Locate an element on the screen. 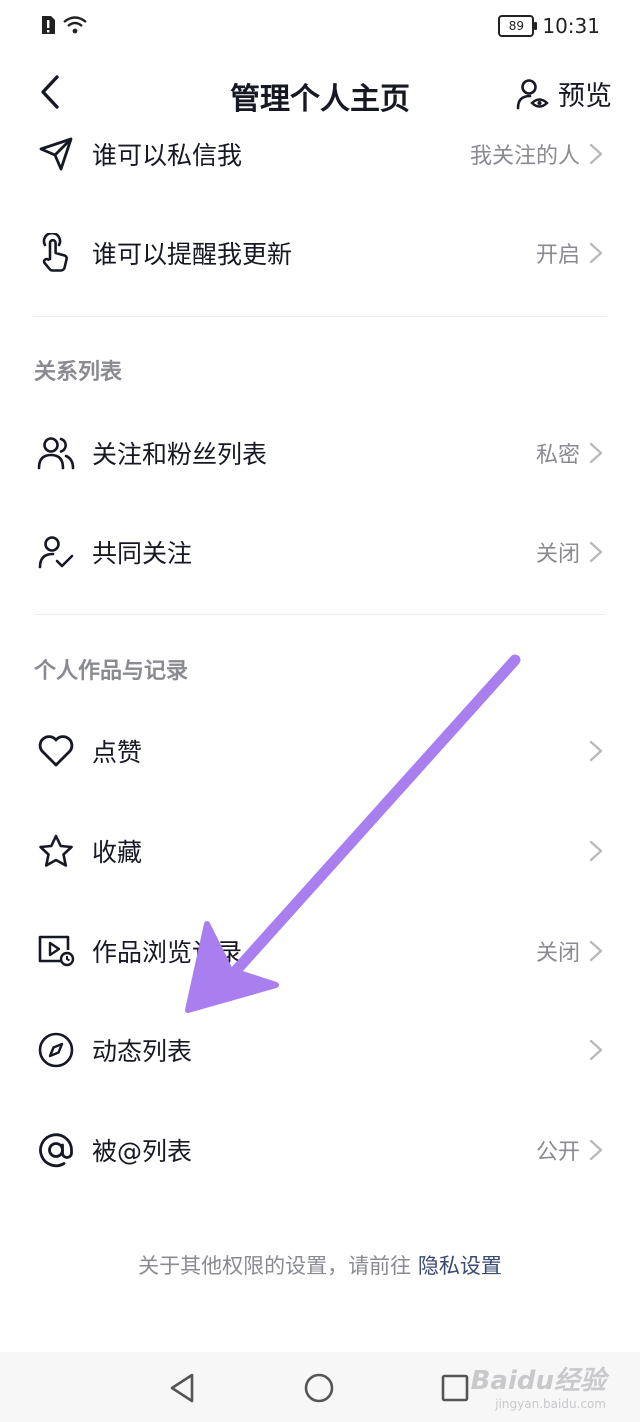 This screenshot has width=640, height=1422. row-label: 动态列表 is located at coordinates (142, 1051).